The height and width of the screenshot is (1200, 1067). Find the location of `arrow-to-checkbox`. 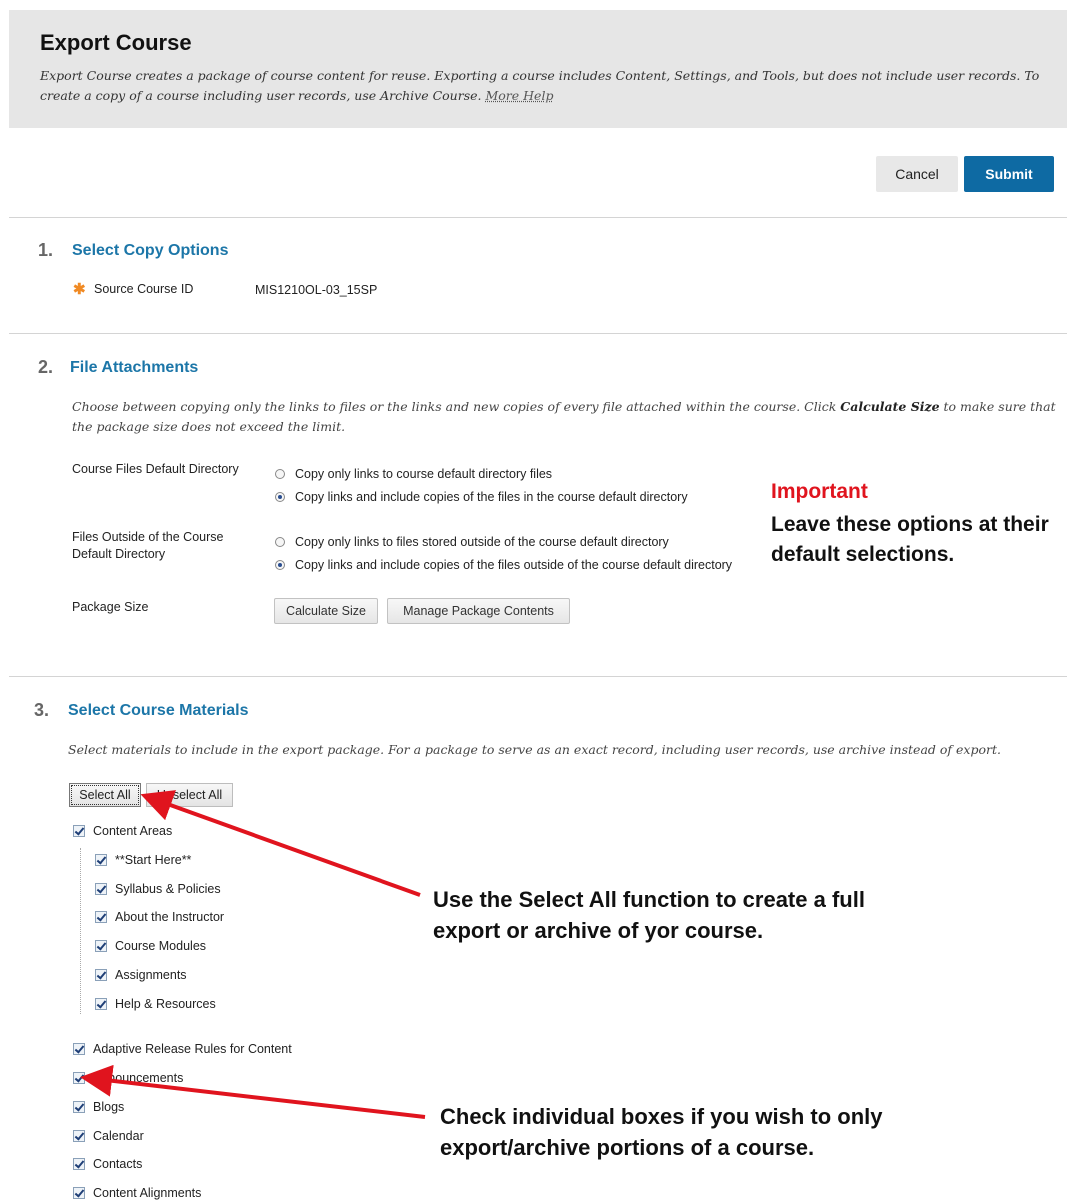

arrow-to-checkbox is located at coordinates (253, 1091).